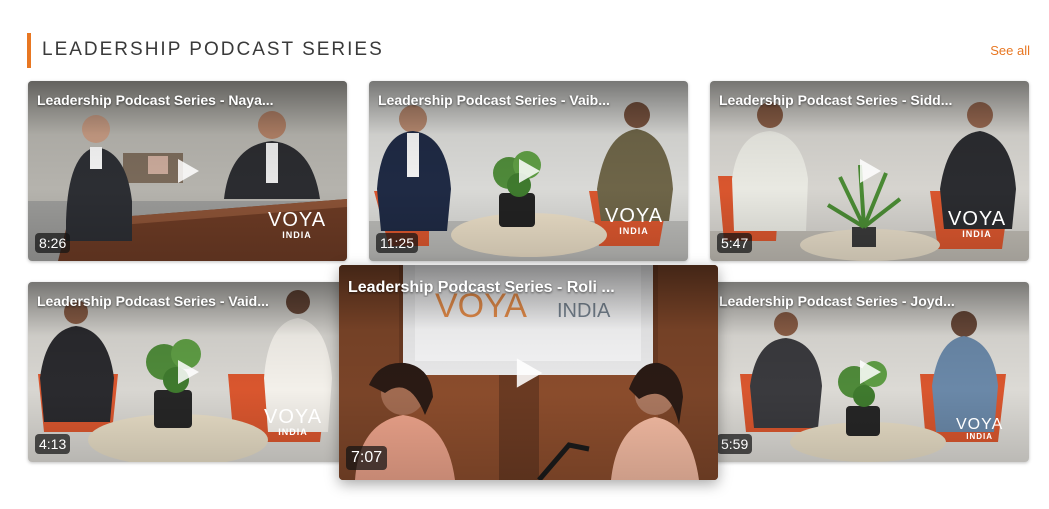 The image size is (1049, 509). I want to click on video-duration: 7:07, so click(367, 458).